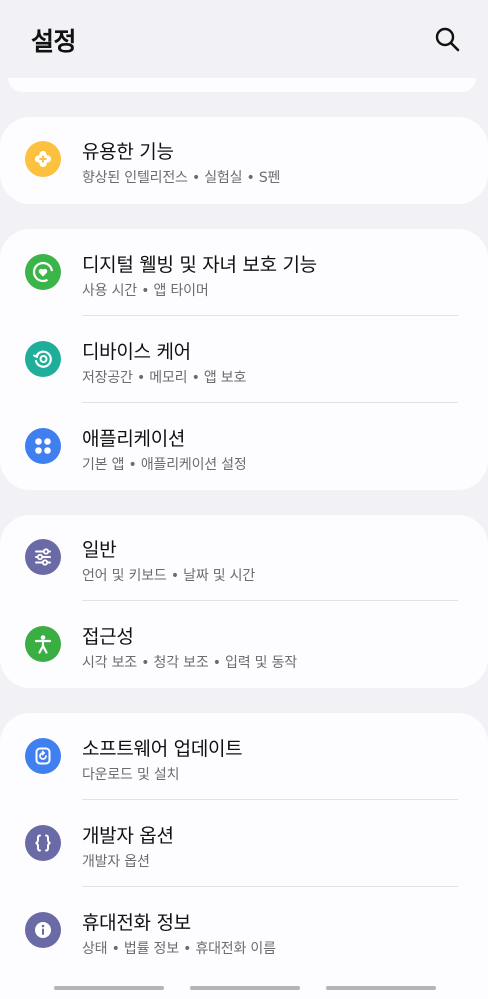 The image size is (488, 999). Describe the element at coordinates (244, 645) in the screenshot. I see `settings-item-accessibility: 접근성 시각 보조 • 청각 보조 • 입력 및 동작` at that location.